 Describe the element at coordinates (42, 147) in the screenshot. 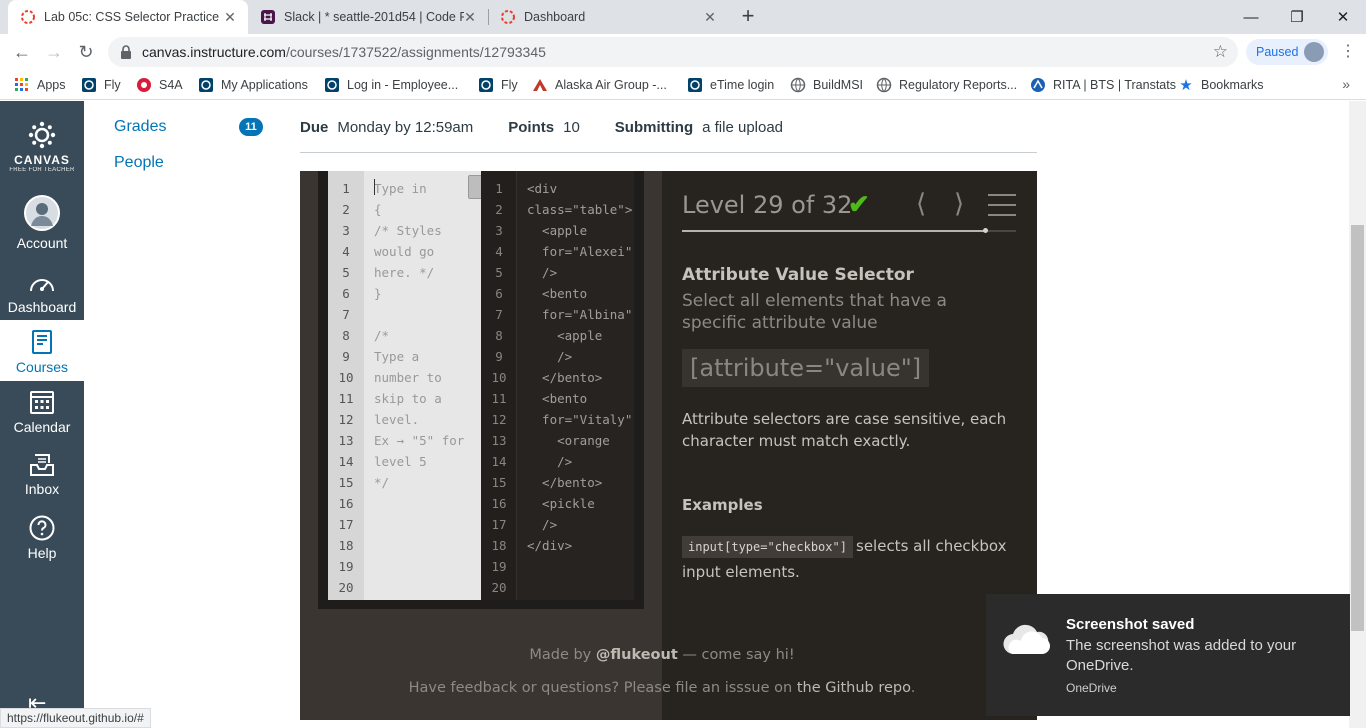

I see `canvas-logo: CANVAS FREE FOR TEACHER` at that location.